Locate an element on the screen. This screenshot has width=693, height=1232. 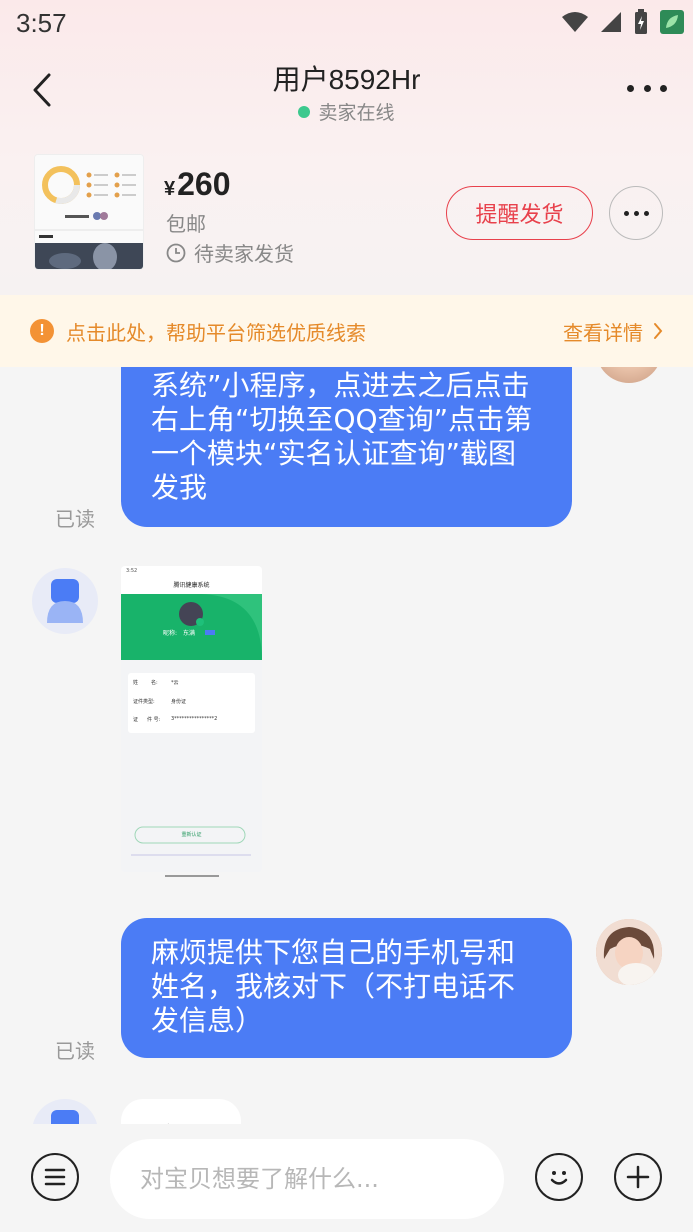
order-status: 待卖家发货 is located at coordinates (230, 252).